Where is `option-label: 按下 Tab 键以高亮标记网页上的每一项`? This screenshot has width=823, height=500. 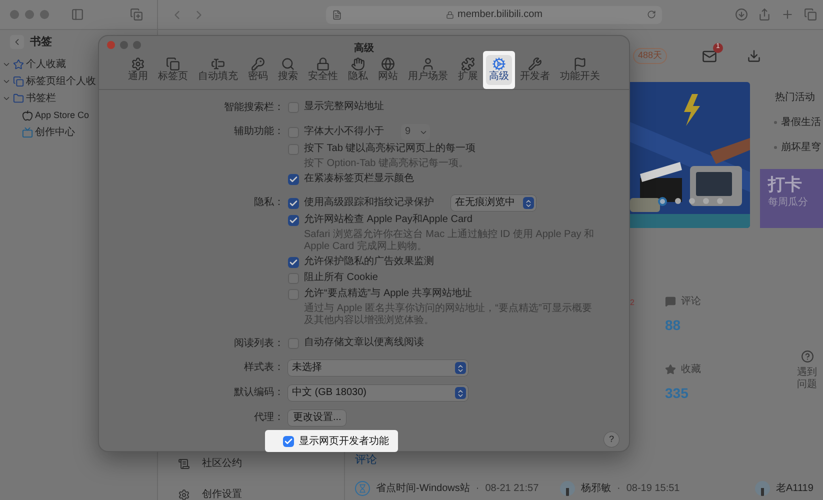
option-label: 按下 Tab 键以高亮标记网页上的每一项 is located at coordinates (390, 149).